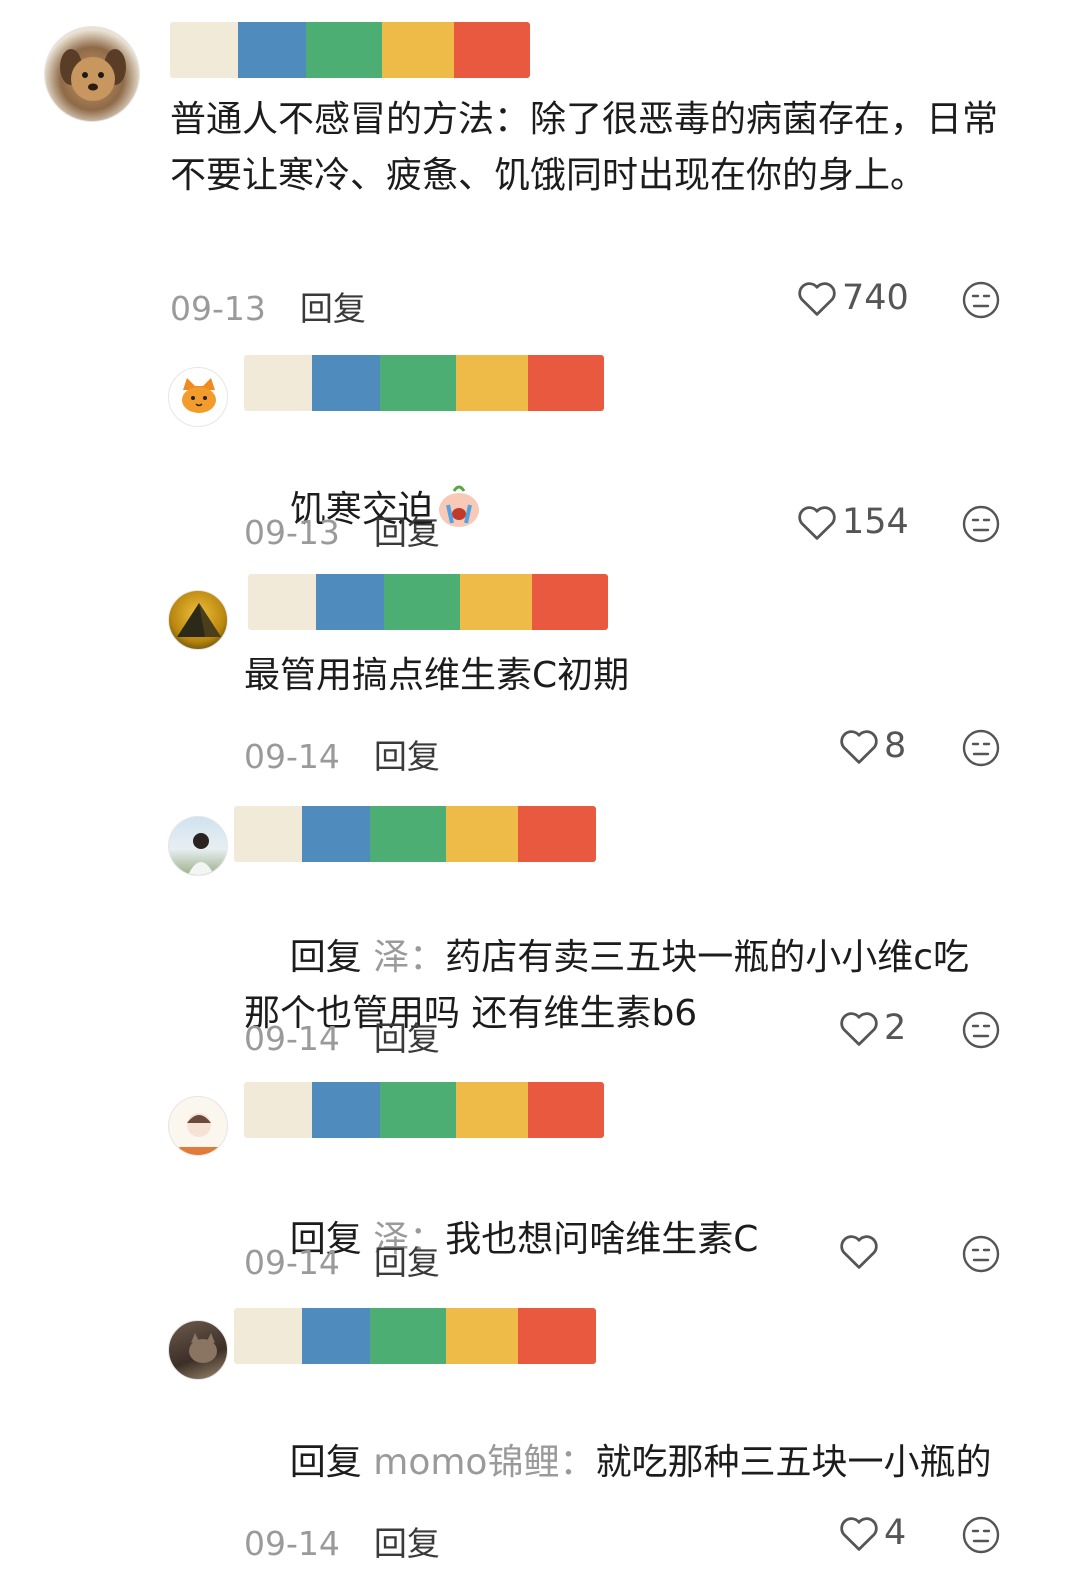 Image resolution: width=1080 pixels, height=1588 pixels. What do you see at coordinates (437, 675) in the screenshot?
I see `comment-text: 最管用搞点维生素C初期` at bounding box center [437, 675].